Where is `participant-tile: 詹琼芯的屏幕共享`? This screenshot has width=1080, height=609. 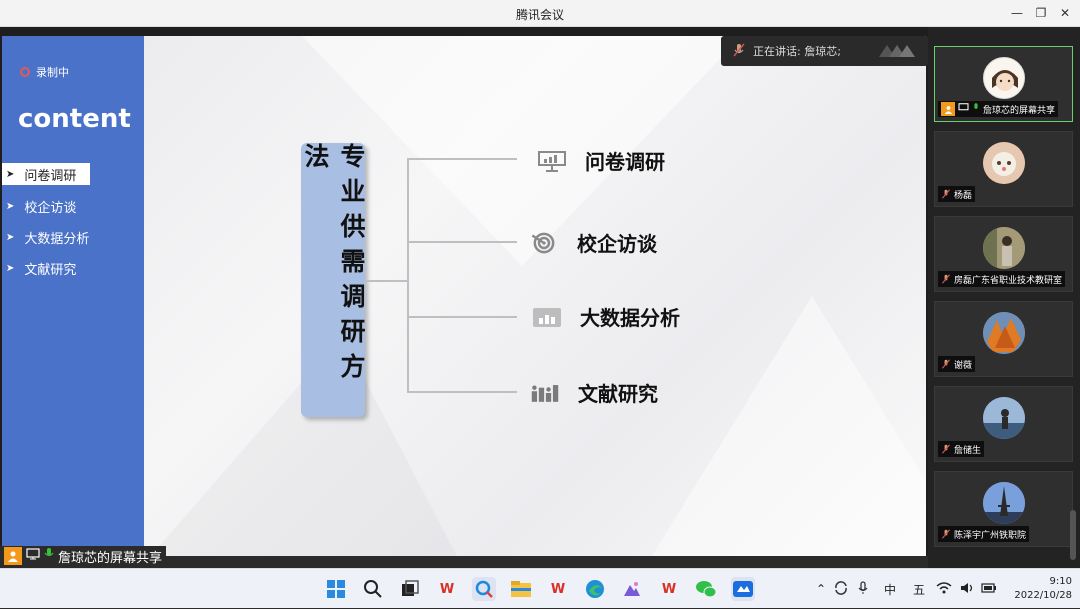 participant-tile: 詹琼芯的屏幕共享 is located at coordinates (1003, 84).